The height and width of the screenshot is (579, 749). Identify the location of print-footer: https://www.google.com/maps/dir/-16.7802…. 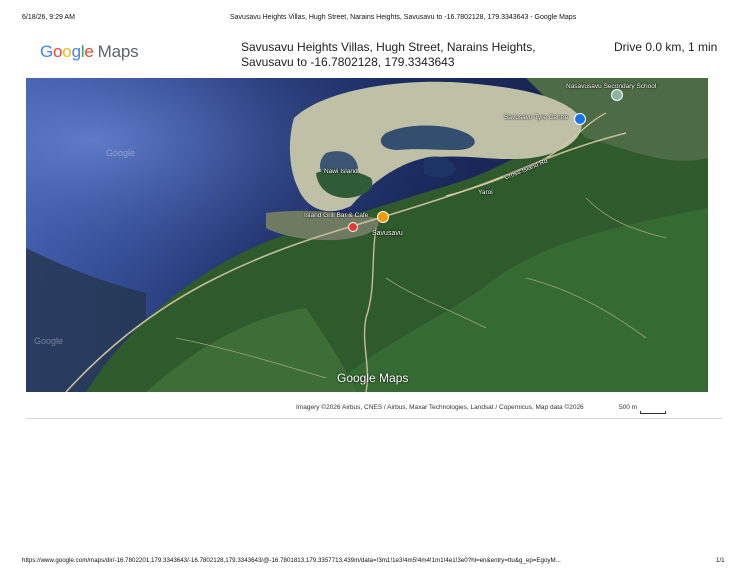
(374, 563).